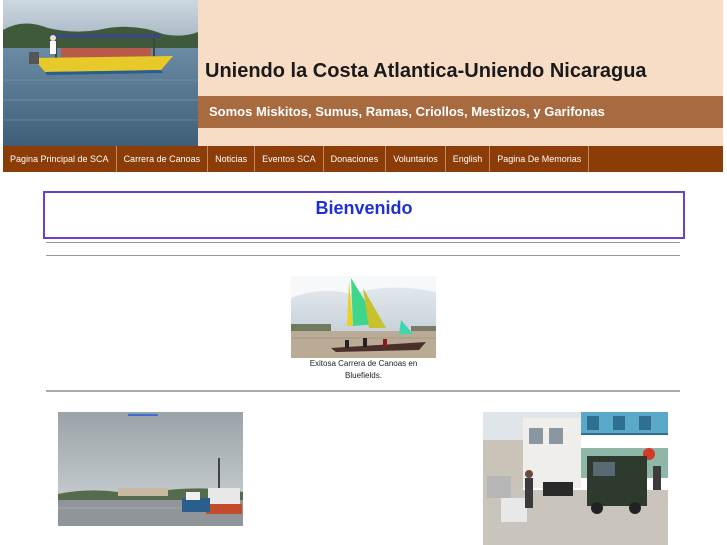 The width and height of the screenshot is (727, 545). What do you see at coordinates (575, 478) in the screenshot?
I see `town-street-photo` at bounding box center [575, 478].